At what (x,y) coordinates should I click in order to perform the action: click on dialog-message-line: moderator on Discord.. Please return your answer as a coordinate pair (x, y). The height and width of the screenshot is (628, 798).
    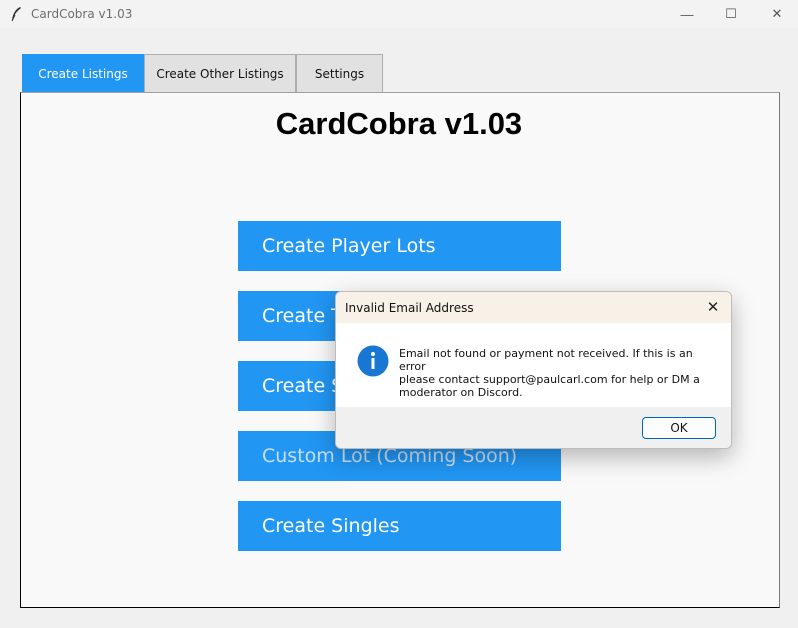
    Looking at the image, I should click on (461, 392).